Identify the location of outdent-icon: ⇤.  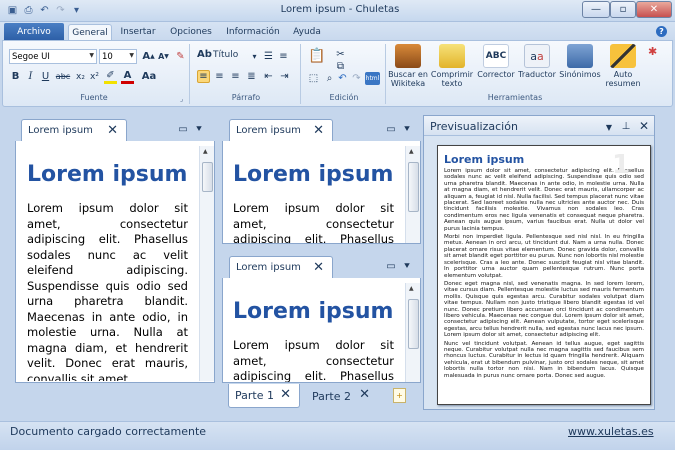
(268, 76).